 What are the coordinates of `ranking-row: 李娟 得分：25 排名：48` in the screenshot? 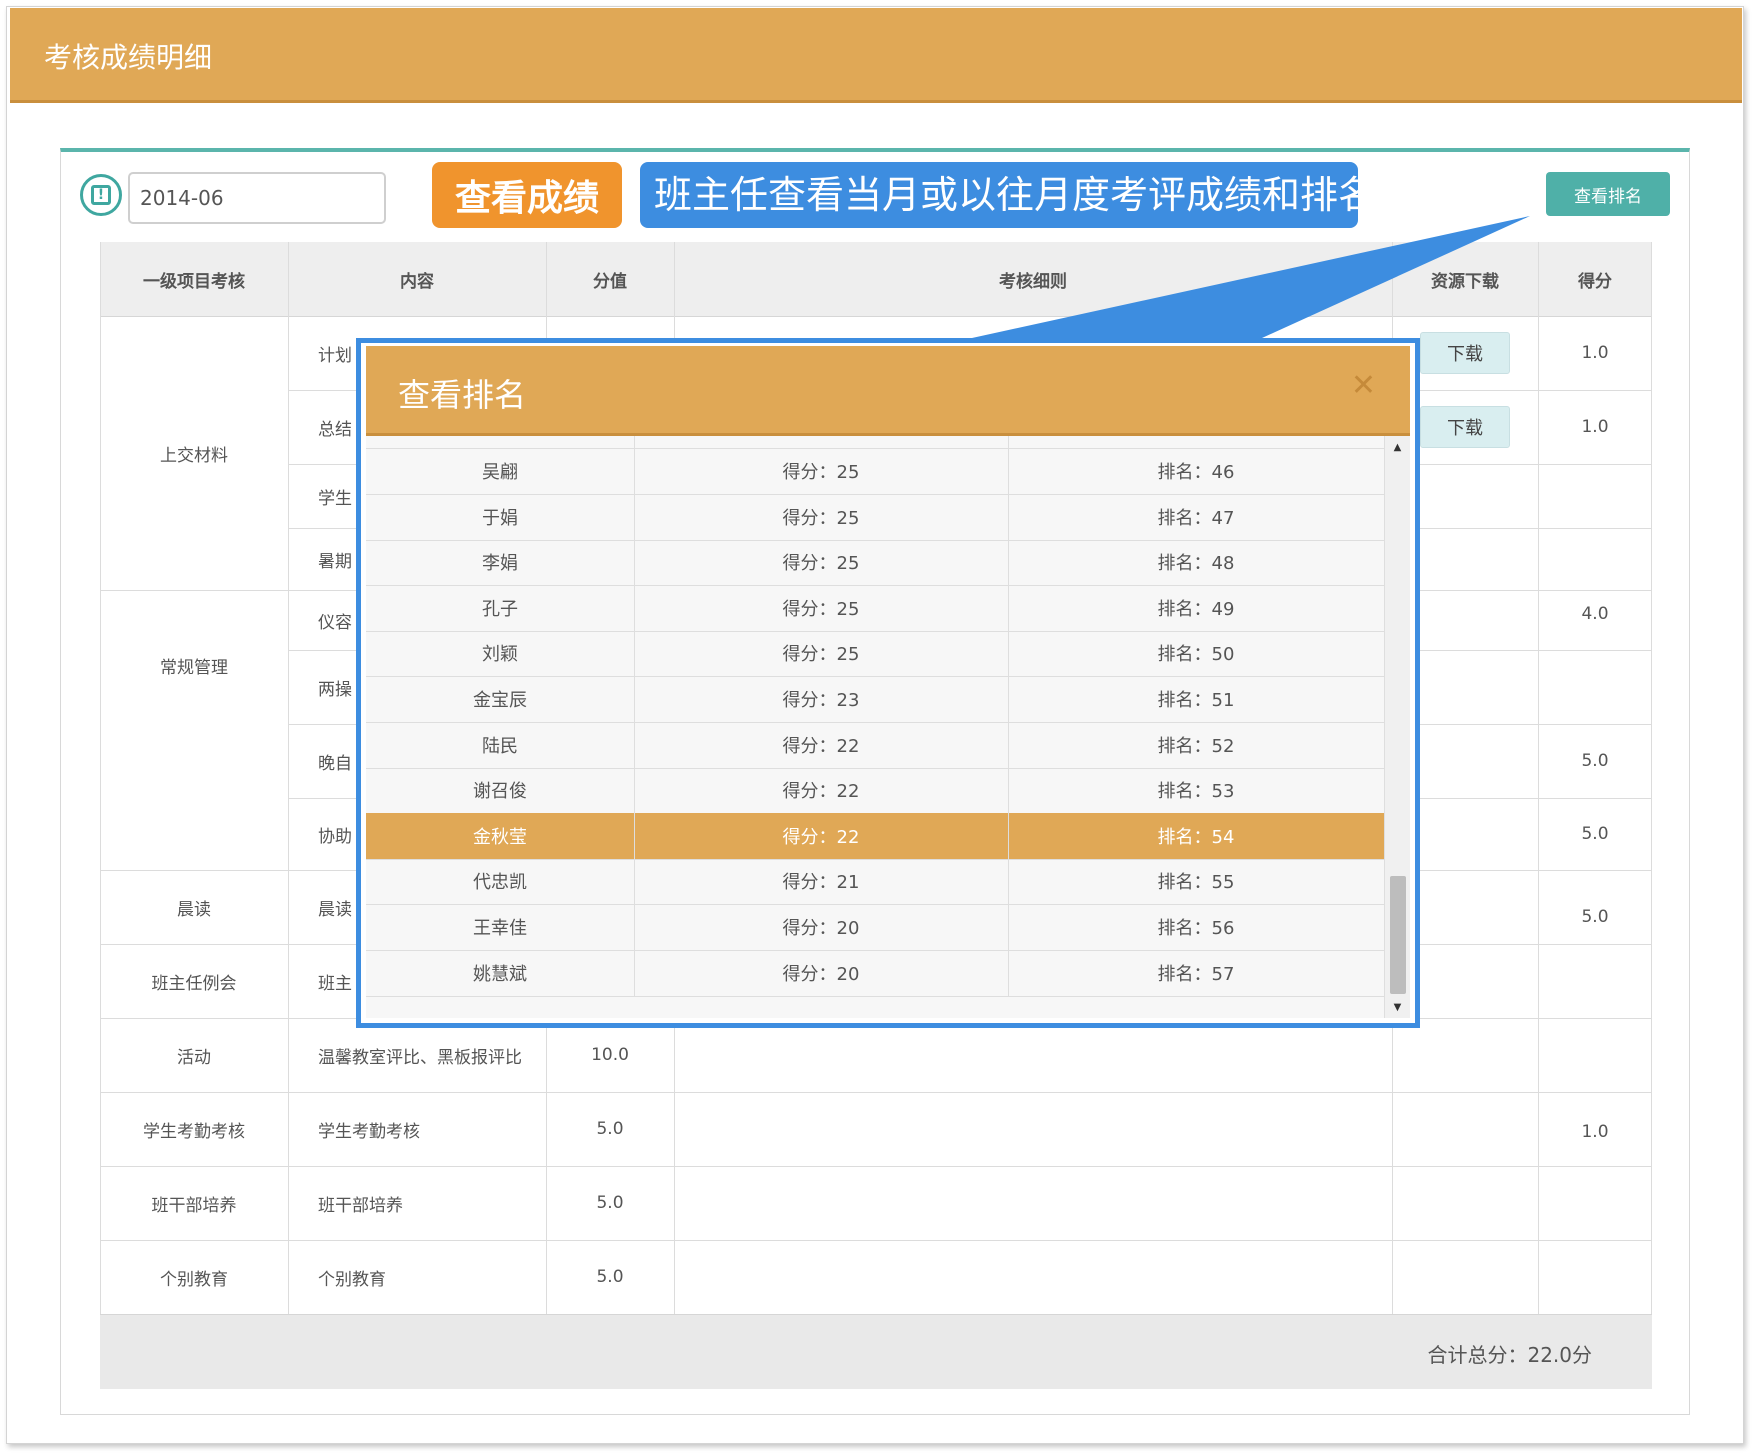 It's located at (875, 562).